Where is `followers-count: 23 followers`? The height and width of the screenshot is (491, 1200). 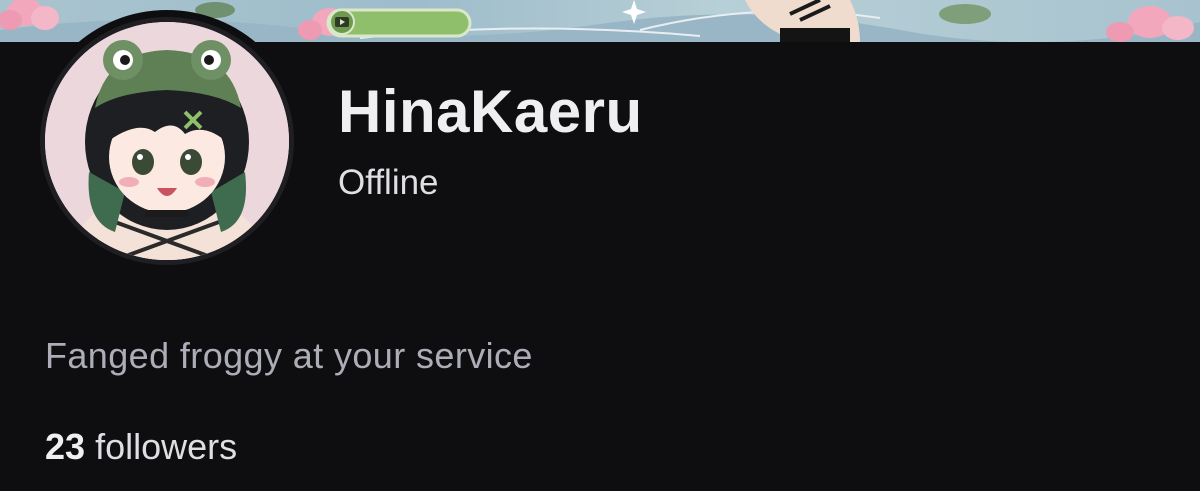 followers-count: 23 followers is located at coordinates (141, 447).